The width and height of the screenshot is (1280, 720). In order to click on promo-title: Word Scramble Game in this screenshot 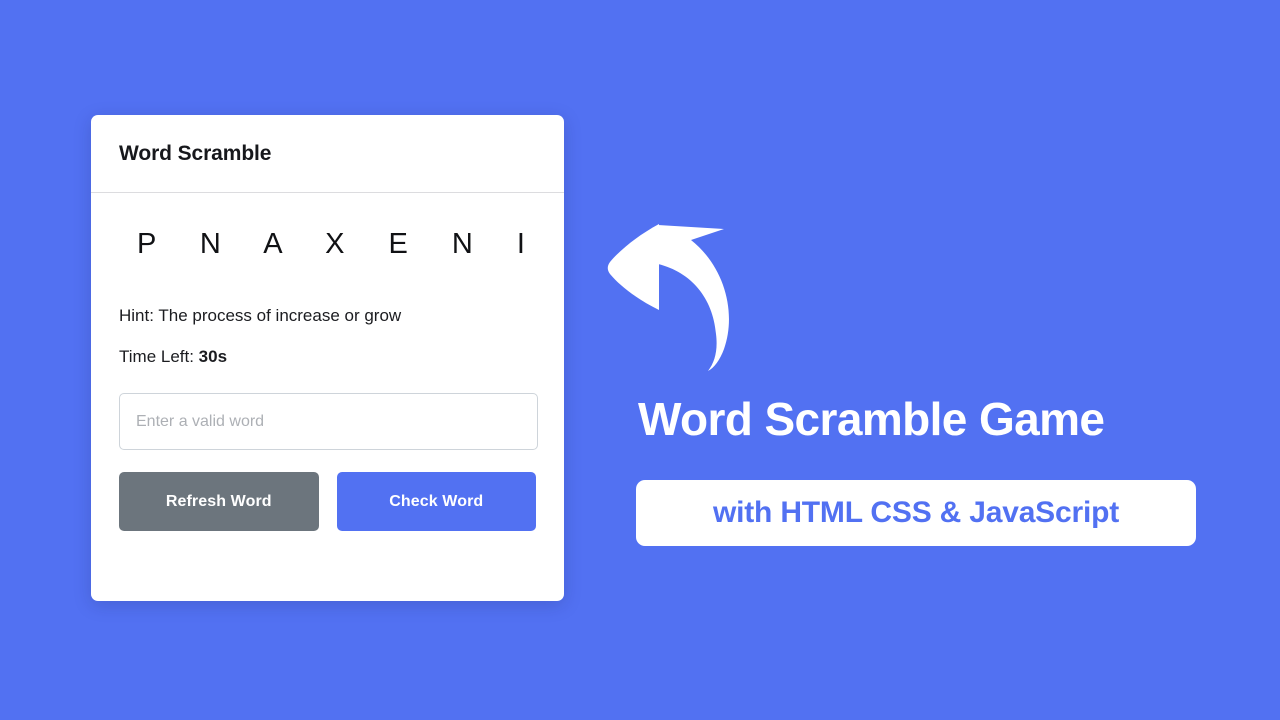, I will do `click(871, 419)`.